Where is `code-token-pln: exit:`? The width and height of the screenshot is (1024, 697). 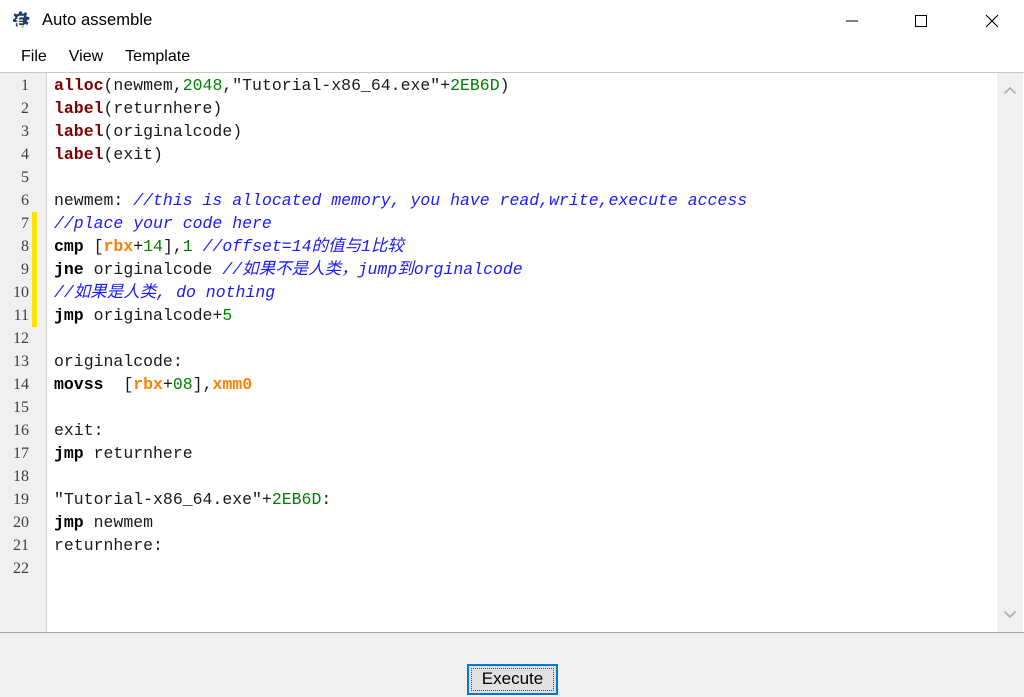
code-token-pln: exit: is located at coordinates (79, 430).